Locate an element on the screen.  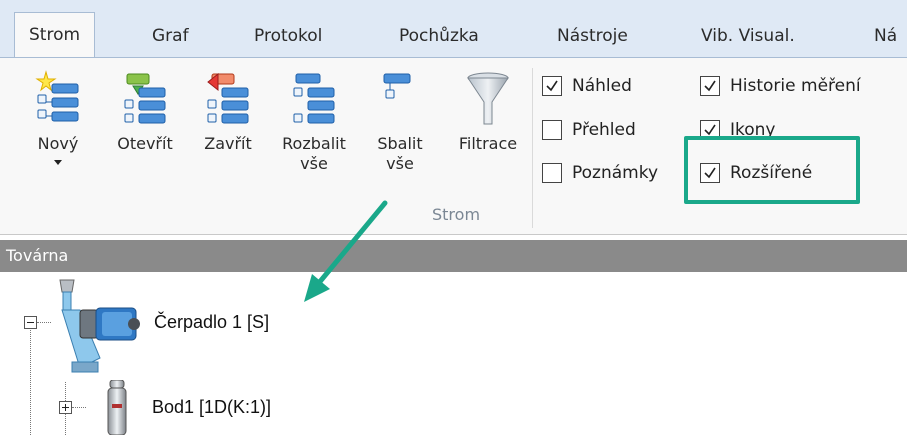
new-button: Nový is located at coordinates (58, 117).